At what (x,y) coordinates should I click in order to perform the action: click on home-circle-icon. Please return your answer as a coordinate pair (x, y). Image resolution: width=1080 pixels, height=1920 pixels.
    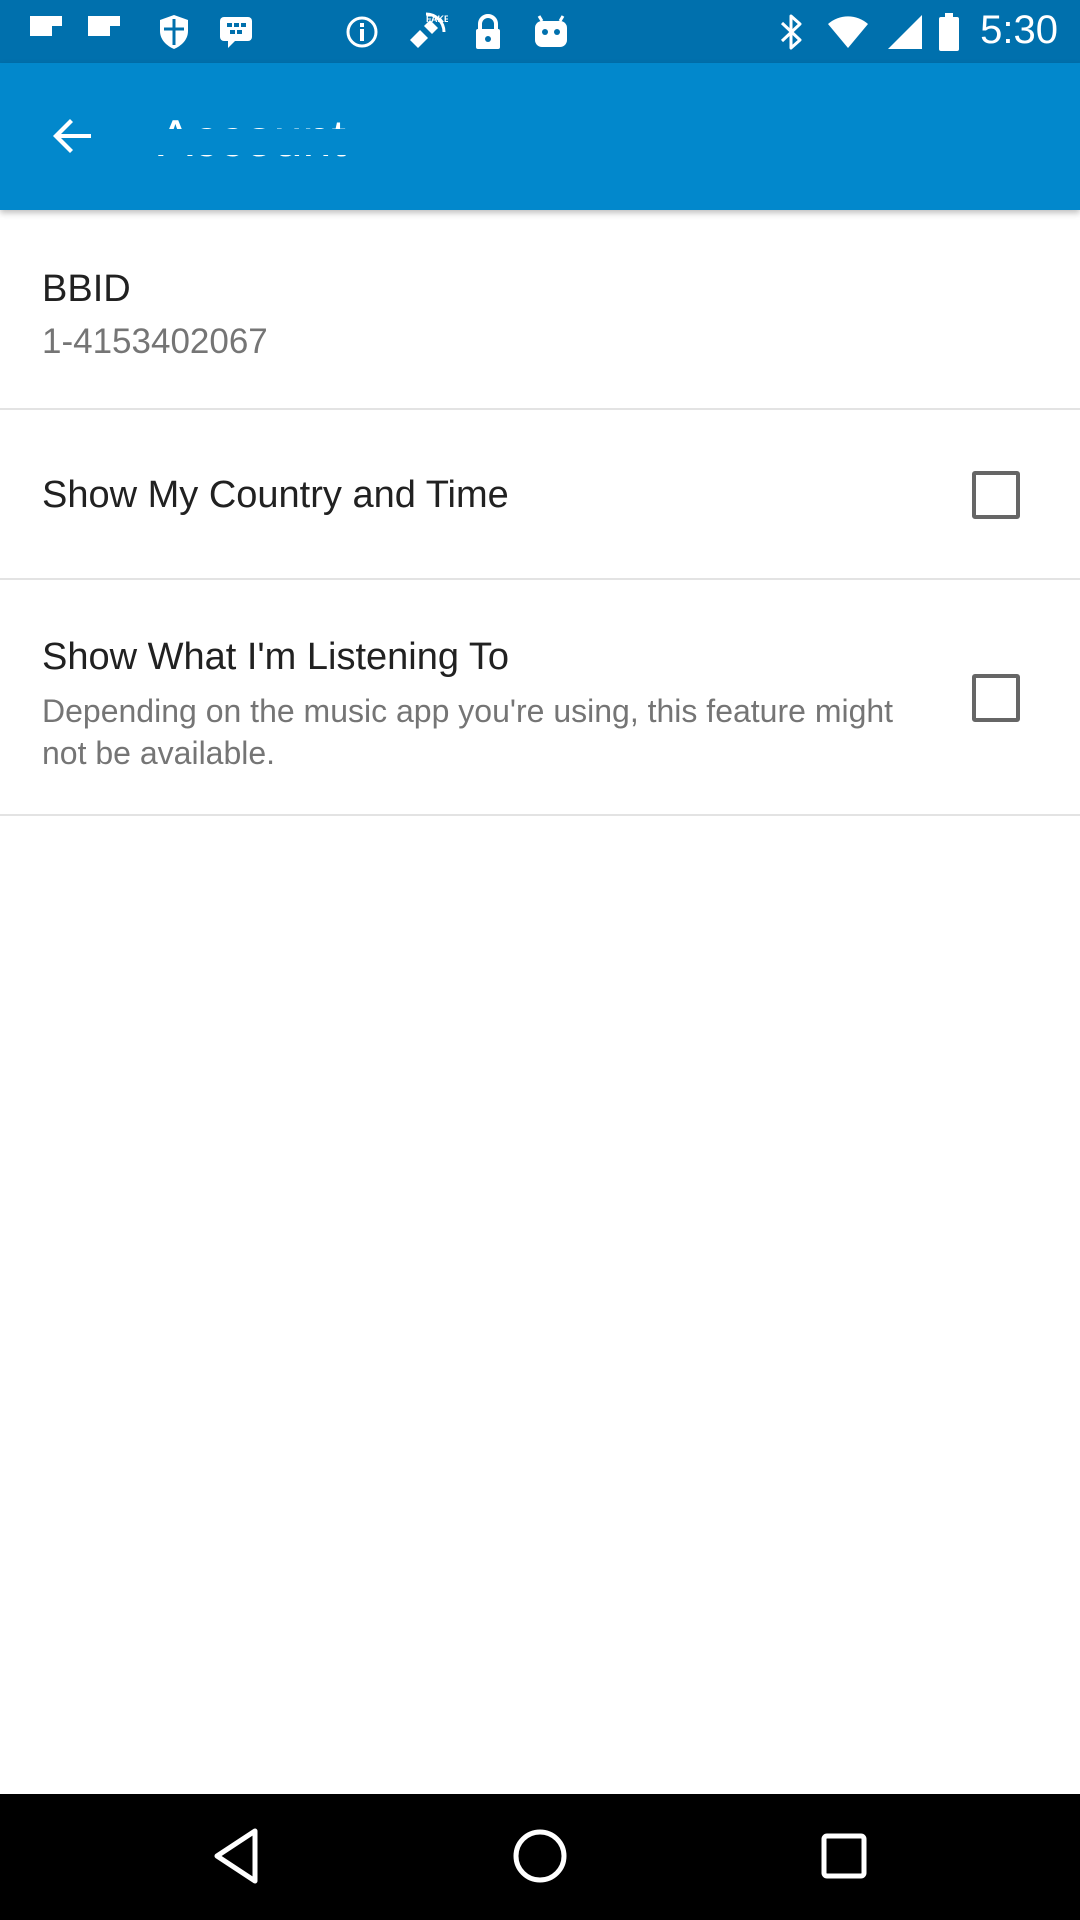
    Looking at the image, I should click on (540, 1858).